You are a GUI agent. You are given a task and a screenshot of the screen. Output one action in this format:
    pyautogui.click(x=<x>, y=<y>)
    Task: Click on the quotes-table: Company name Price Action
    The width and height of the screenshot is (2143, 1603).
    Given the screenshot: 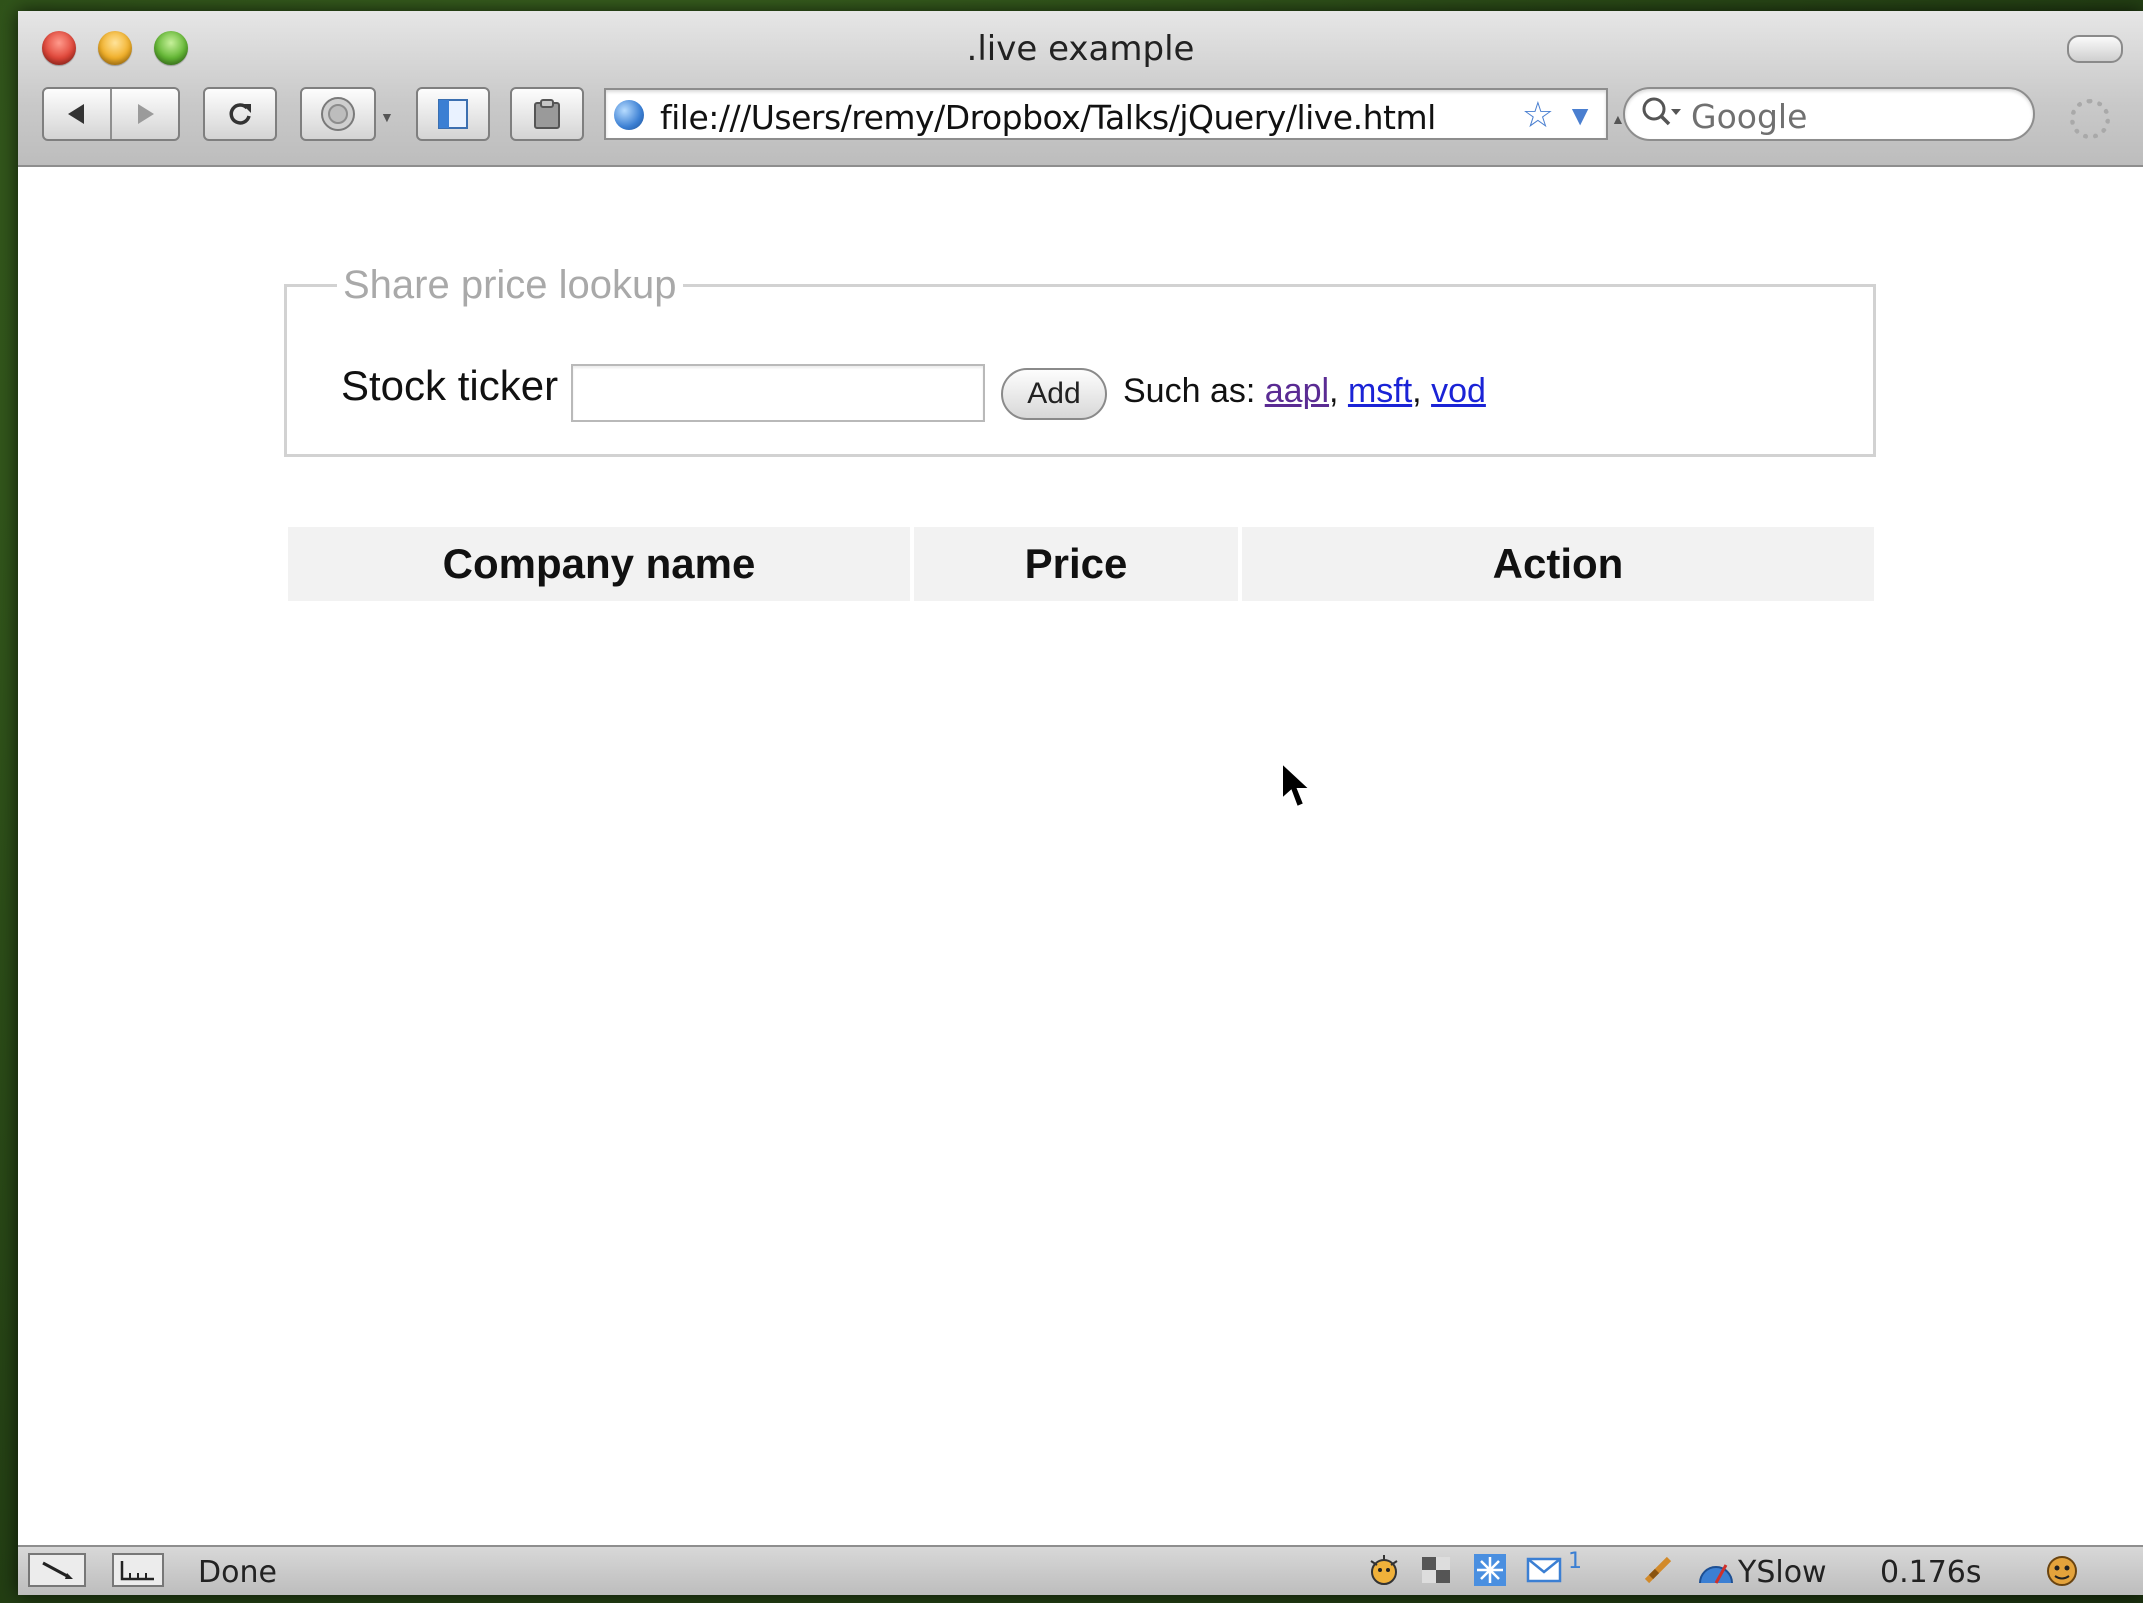 What is the action you would take?
    pyautogui.click(x=1081, y=564)
    